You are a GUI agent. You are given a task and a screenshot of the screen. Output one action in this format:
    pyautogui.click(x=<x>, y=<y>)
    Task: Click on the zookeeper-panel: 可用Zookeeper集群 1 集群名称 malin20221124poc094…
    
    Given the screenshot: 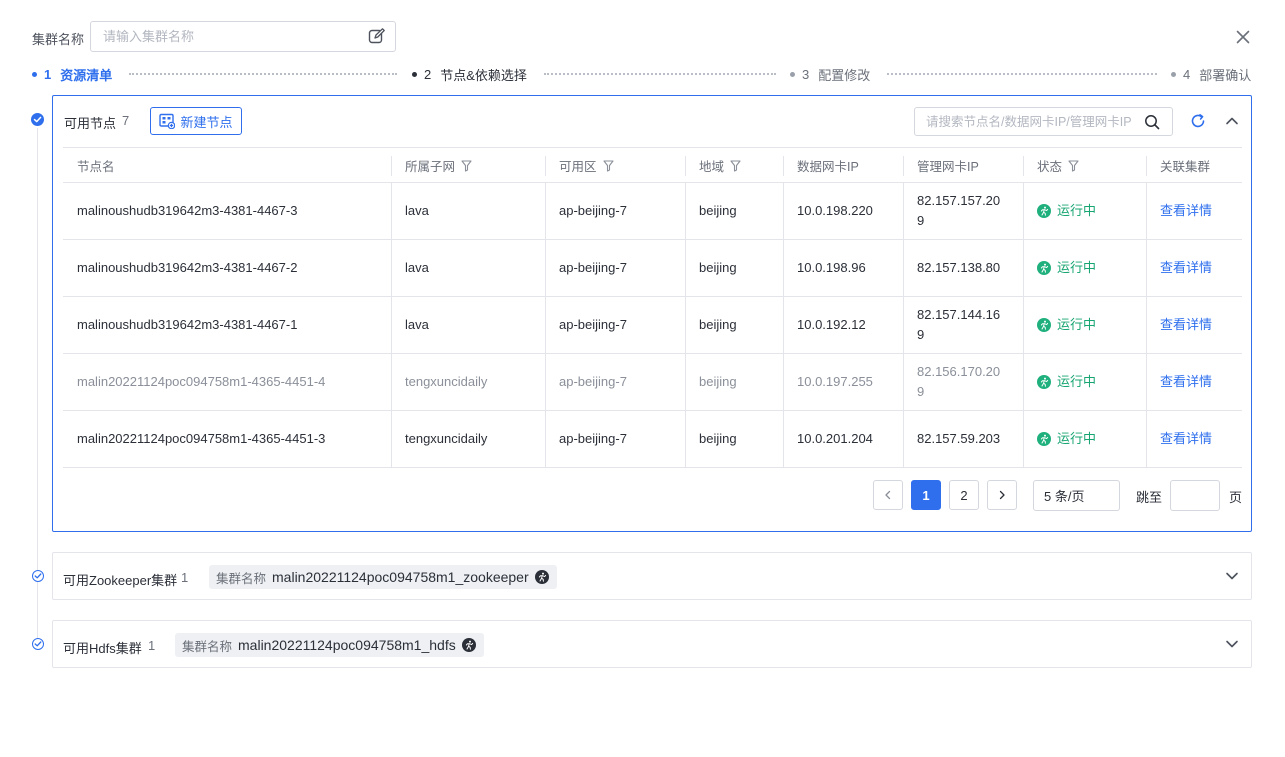 What is the action you would take?
    pyautogui.click(x=652, y=576)
    